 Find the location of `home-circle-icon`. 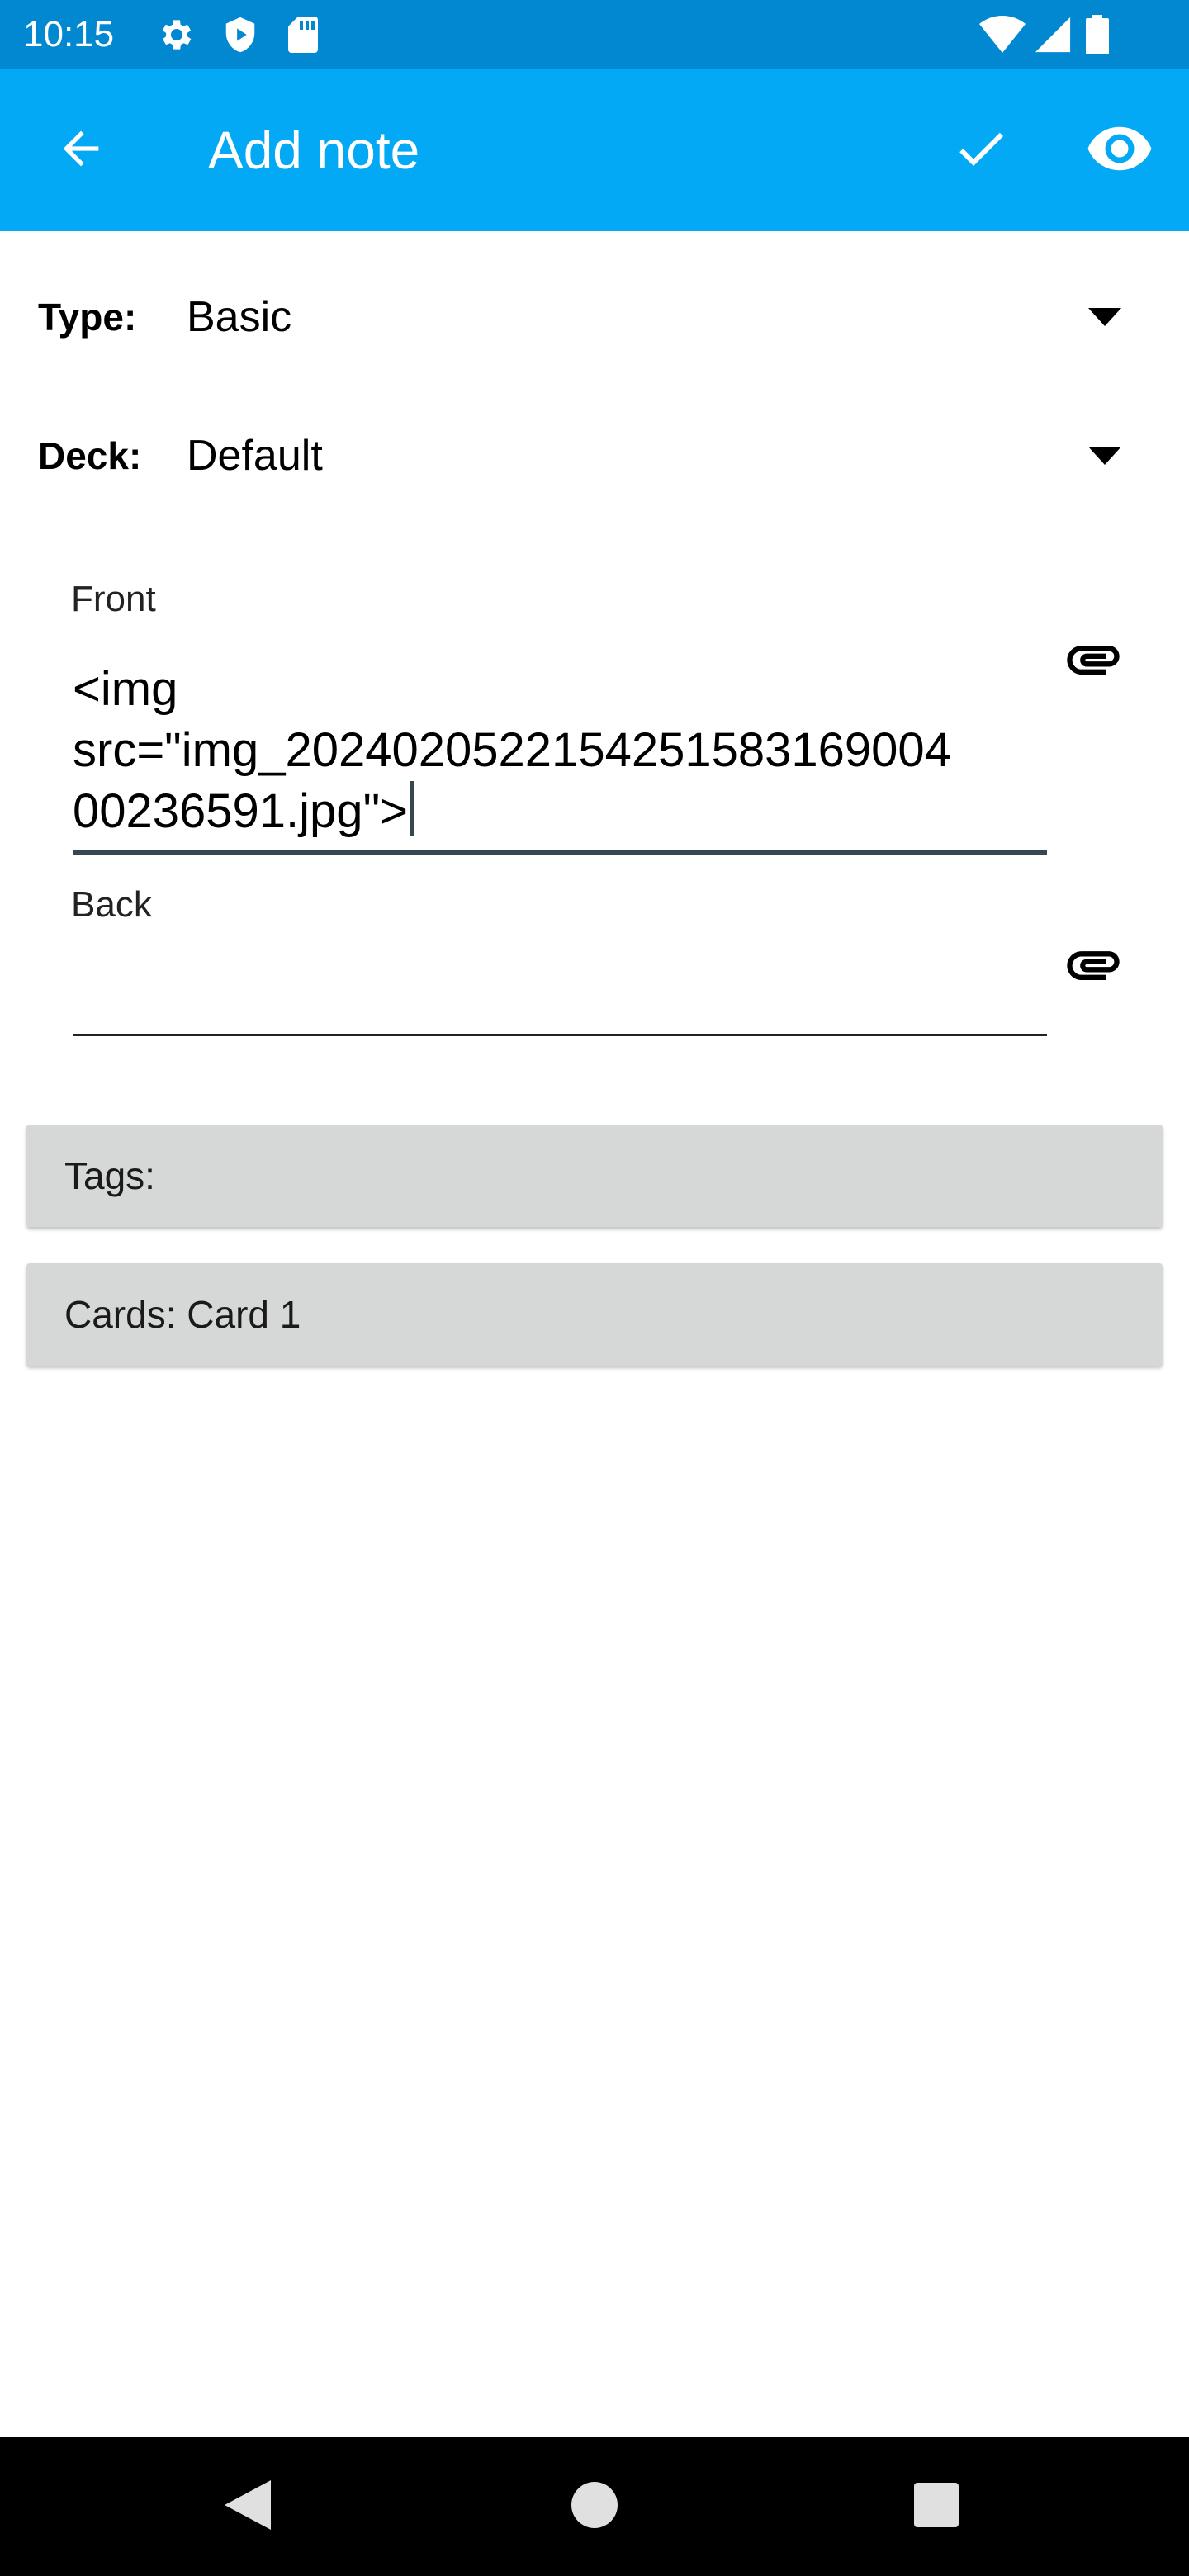

home-circle-icon is located at coordinates (594, 2506).